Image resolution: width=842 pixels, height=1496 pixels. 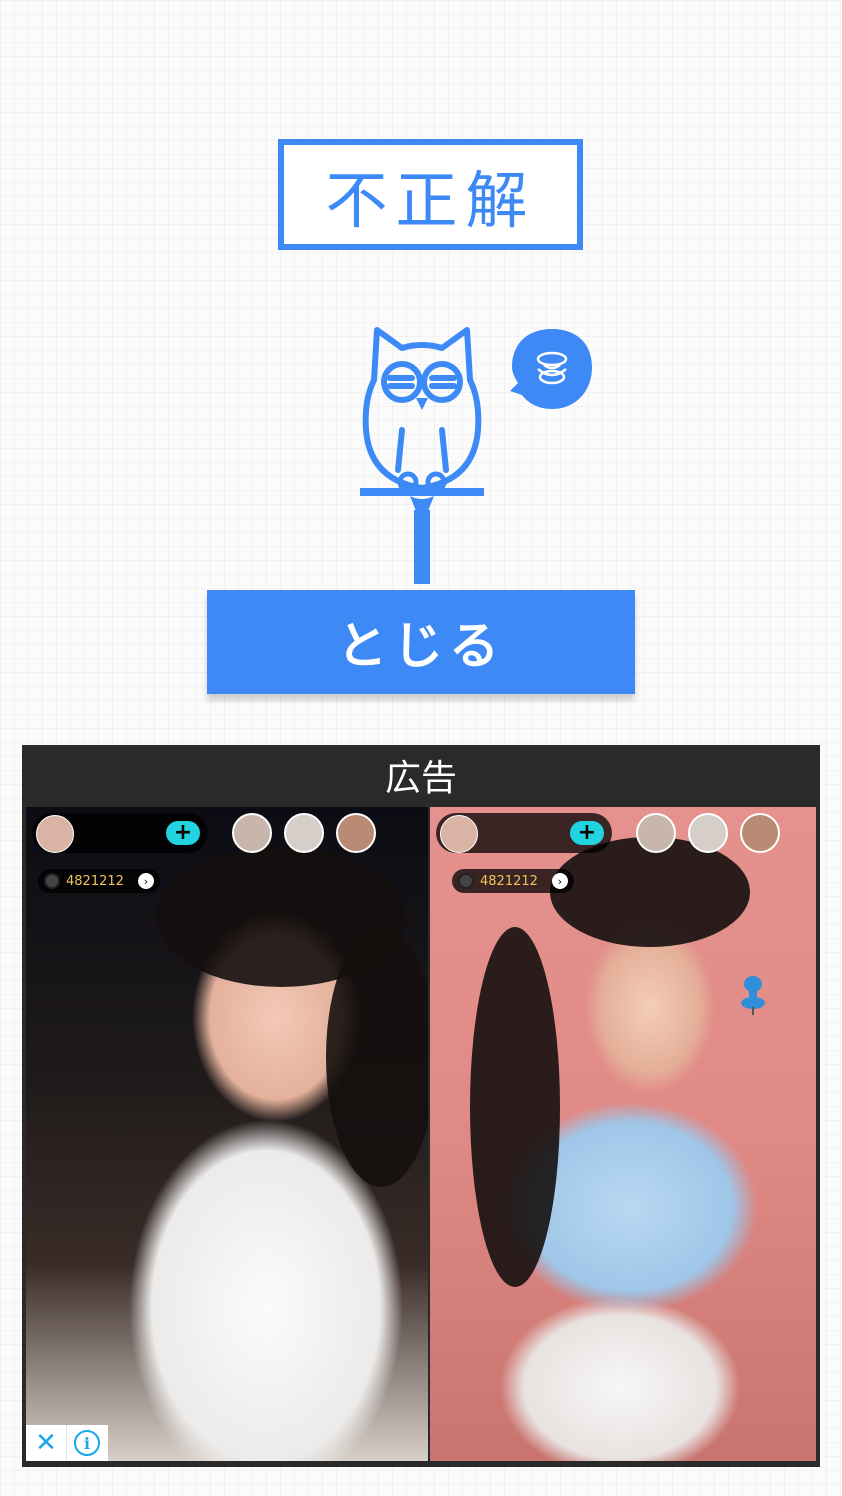 I want to click on info-icon: i, so click(x=87, y=1443).